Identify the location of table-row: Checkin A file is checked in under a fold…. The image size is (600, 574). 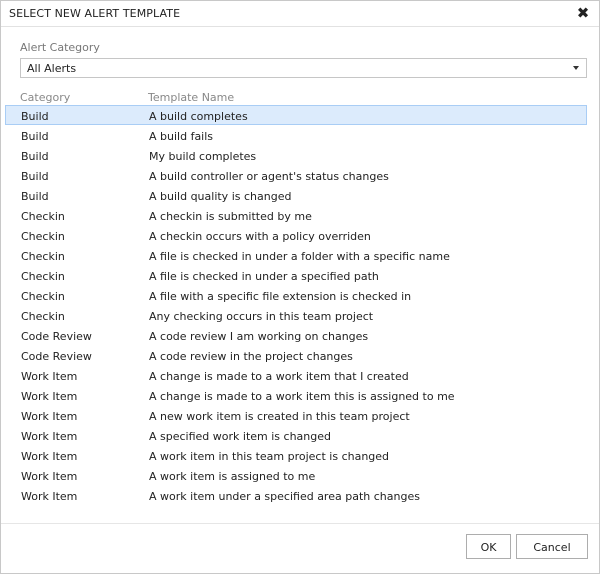
(296, 255).